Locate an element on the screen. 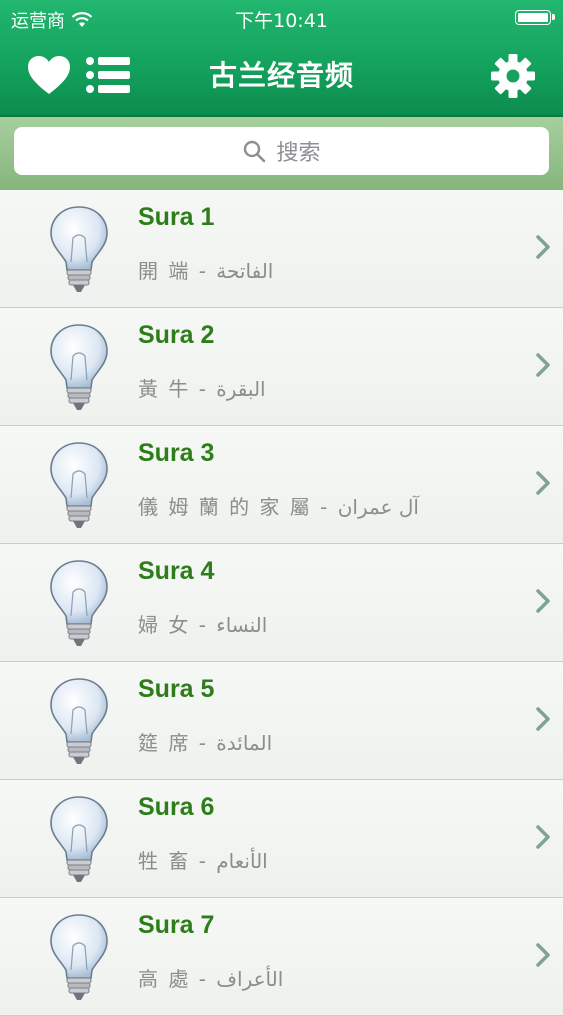 The width and height of the screenshot is (563, 1016). list-item: Sura 1 開 端 - الفاتحة is located at coordinates (281, 249).